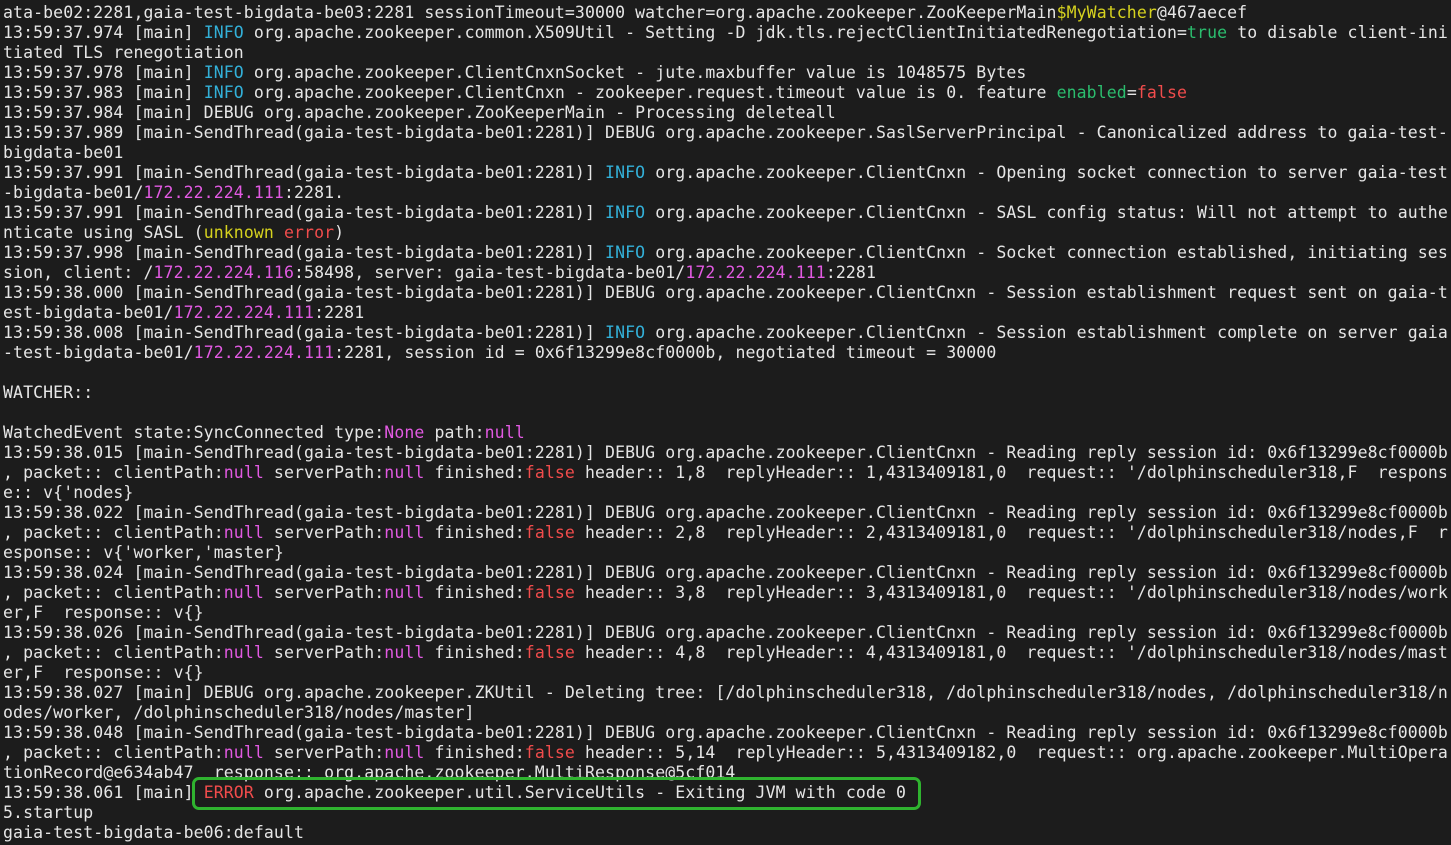  What do you see at coordinates (174, 232) in the screenshot?
I see `log-line: nticate using SASL (unknown error)` at bounding box center [174, 232].